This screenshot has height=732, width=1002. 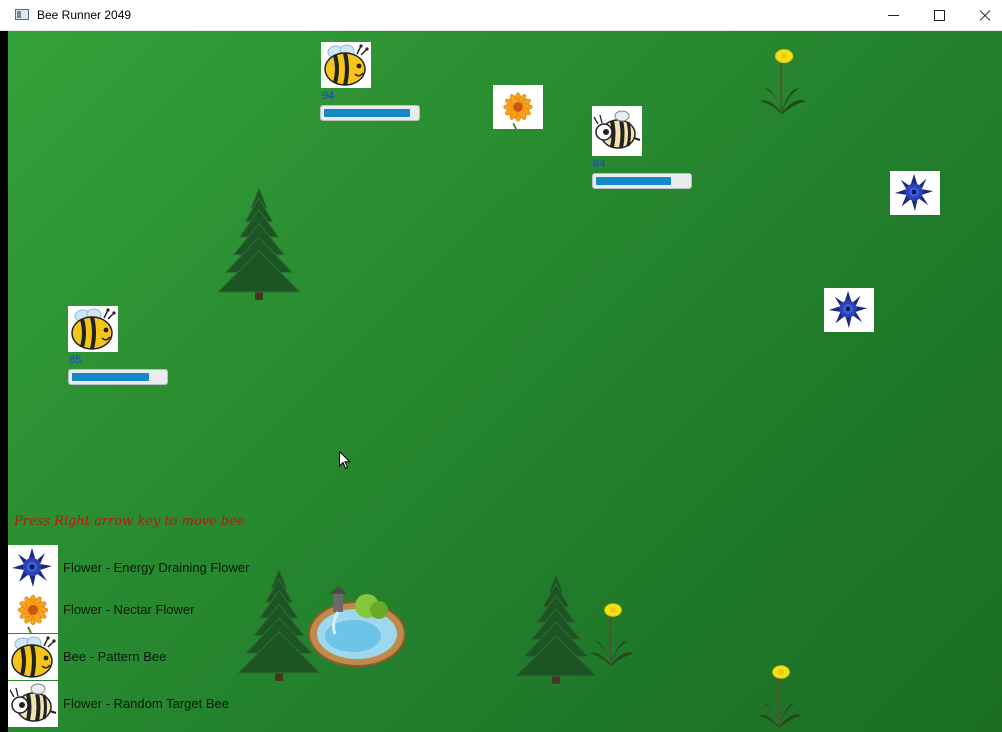 I want to click on random-target-bee-sprite, so click(x=617, y=131).